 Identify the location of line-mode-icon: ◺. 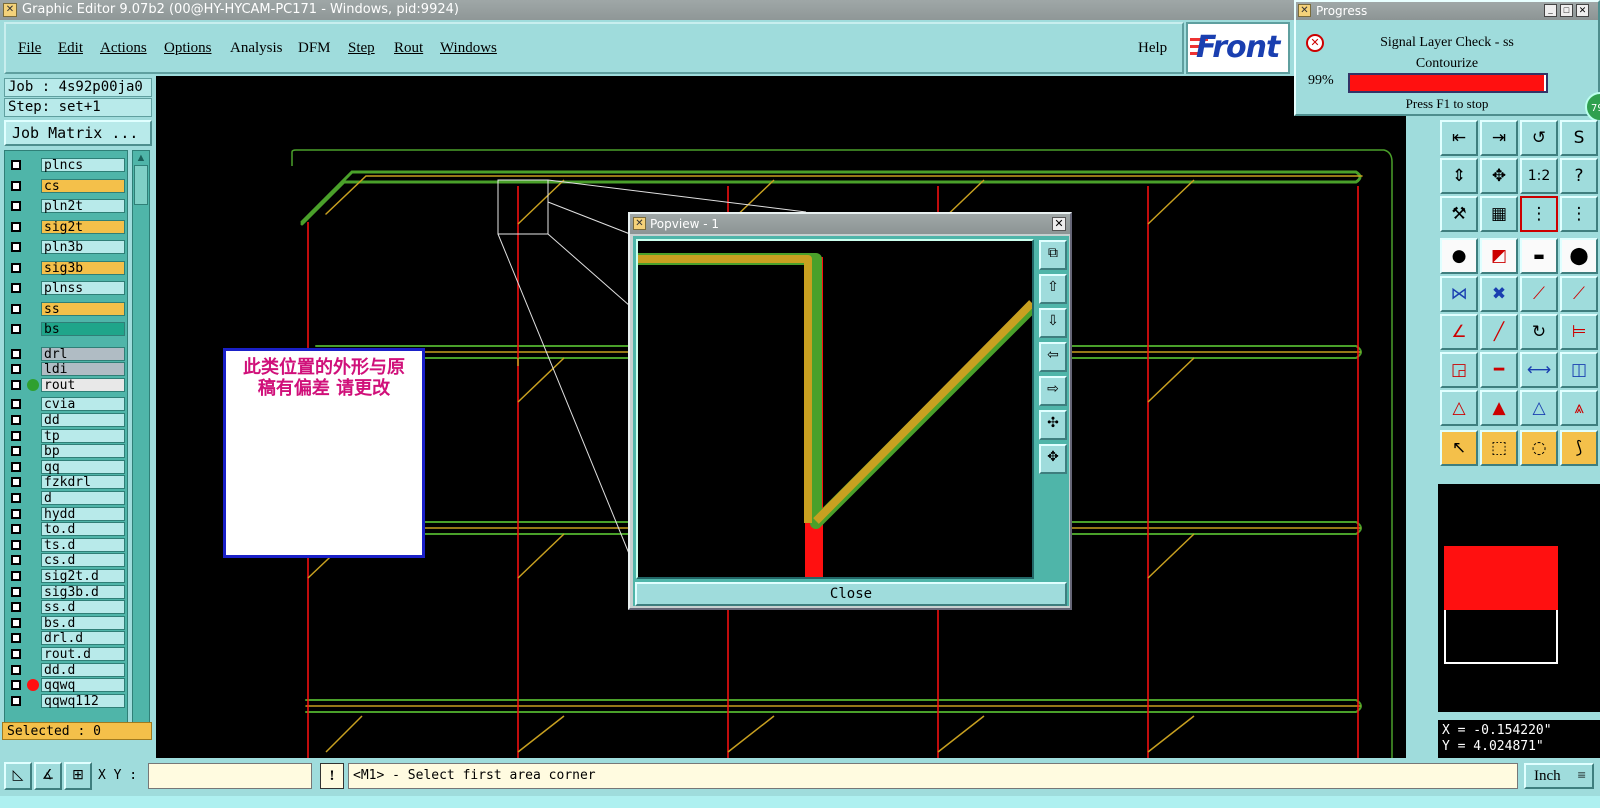
(18, 776).